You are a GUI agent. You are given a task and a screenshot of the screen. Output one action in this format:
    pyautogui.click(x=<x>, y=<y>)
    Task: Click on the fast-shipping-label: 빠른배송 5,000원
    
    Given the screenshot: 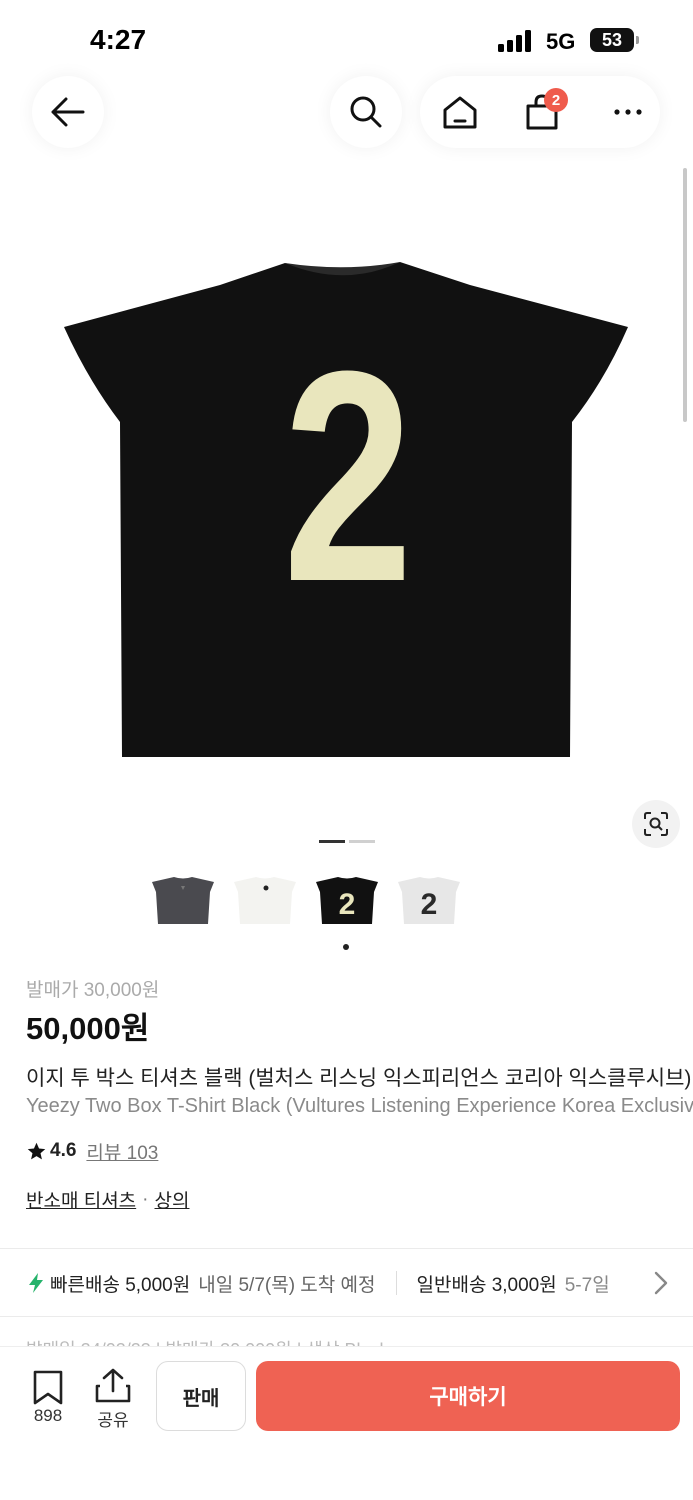 What is the action you would take?
    pyautogui.click(x=120, y=1285)
    